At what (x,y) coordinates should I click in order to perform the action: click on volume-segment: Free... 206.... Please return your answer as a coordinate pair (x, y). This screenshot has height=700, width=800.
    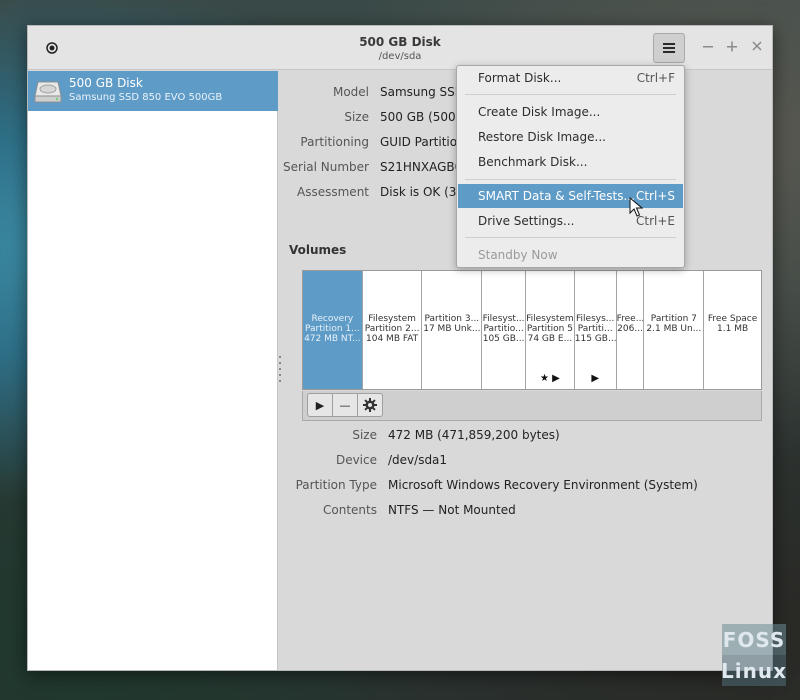
    Looking at the image, I should click on (631, 330).